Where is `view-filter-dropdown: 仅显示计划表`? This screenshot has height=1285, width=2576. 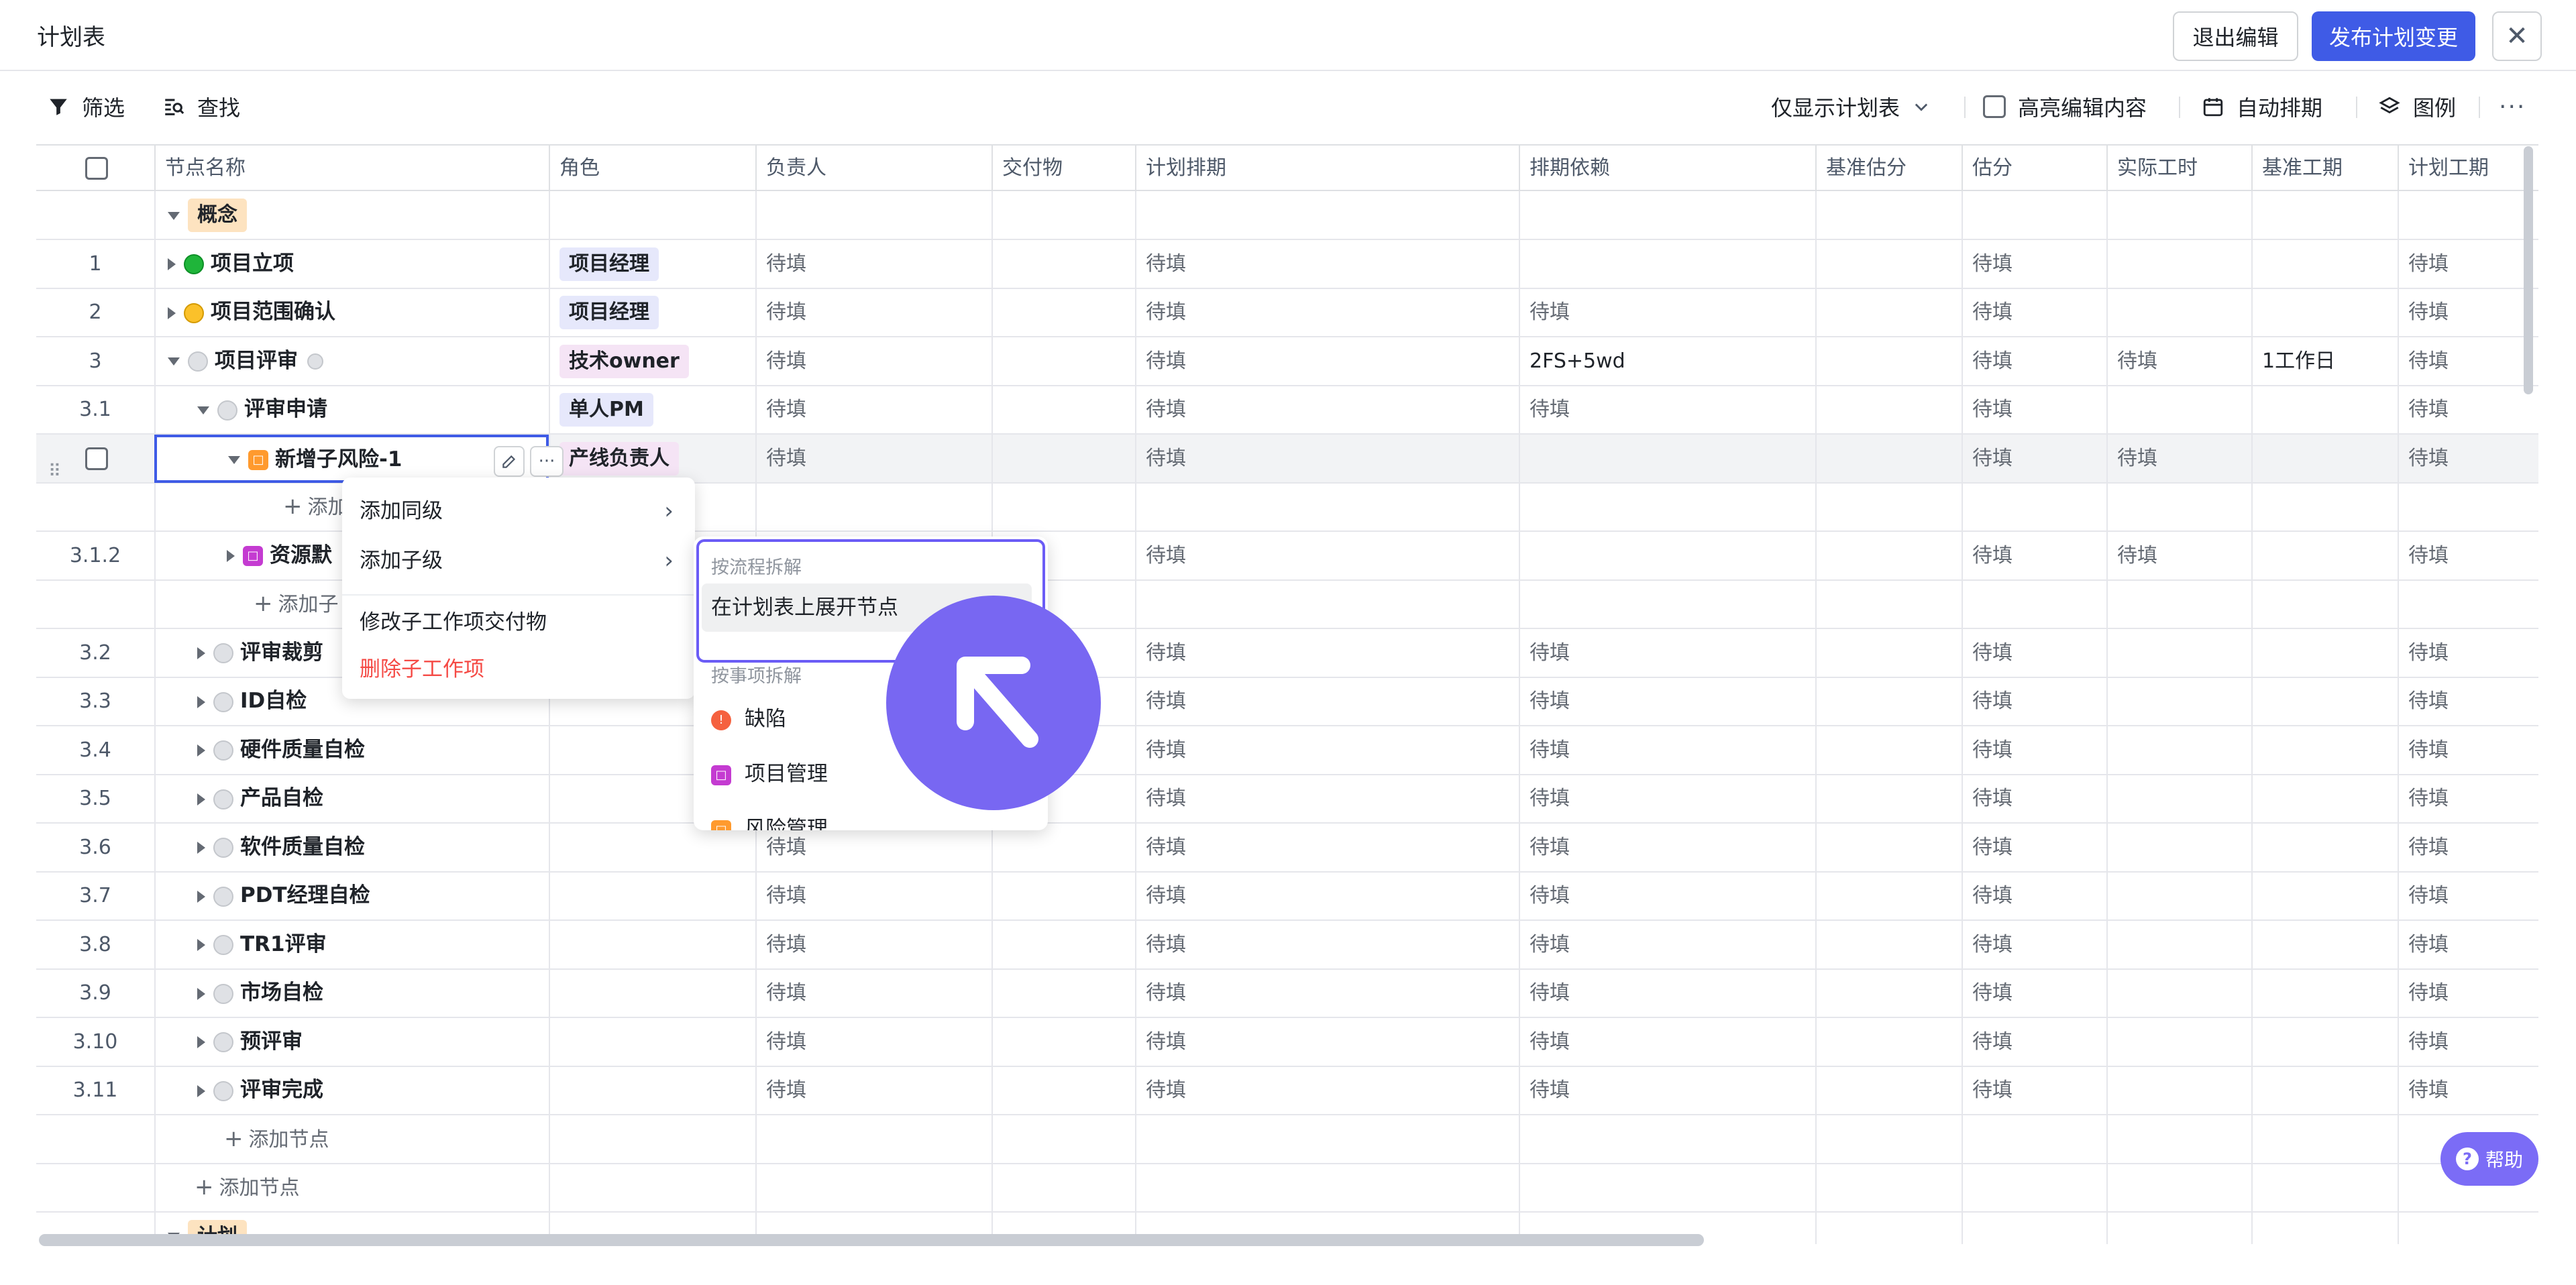
view-filter-dropdown: 仅显示计划表 is located at coordinates (1851, 106).